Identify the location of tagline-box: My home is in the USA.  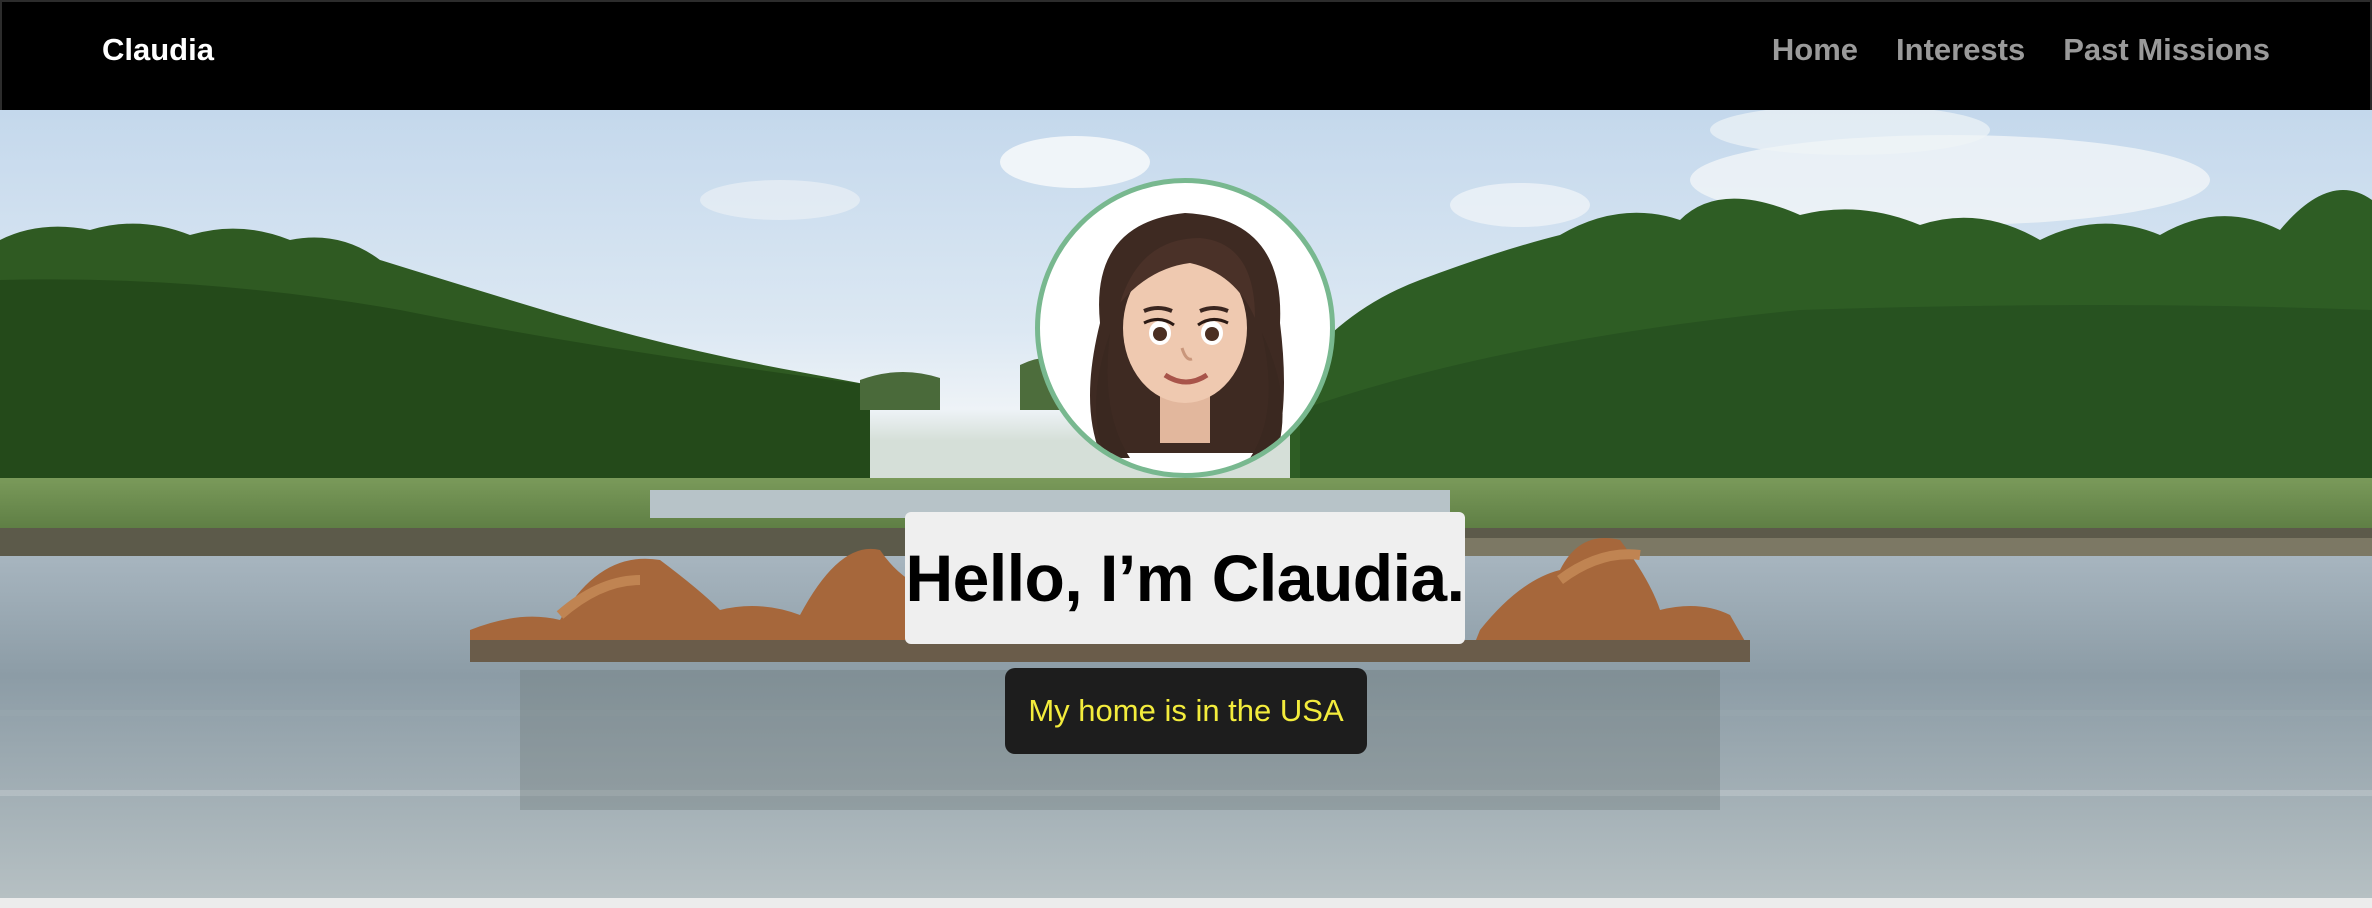
(1186, 711).